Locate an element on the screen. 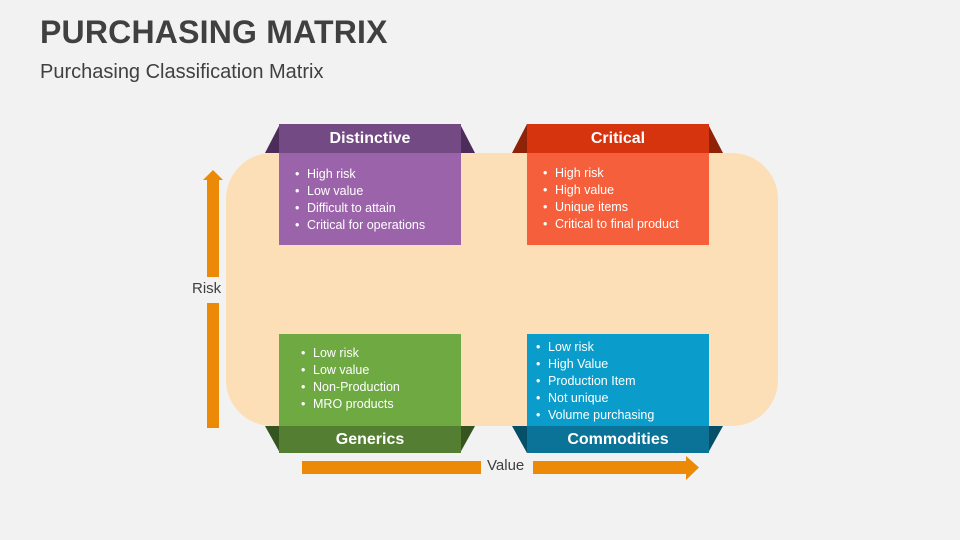  value-axis-label: Value is located at coordinates (506, 465).